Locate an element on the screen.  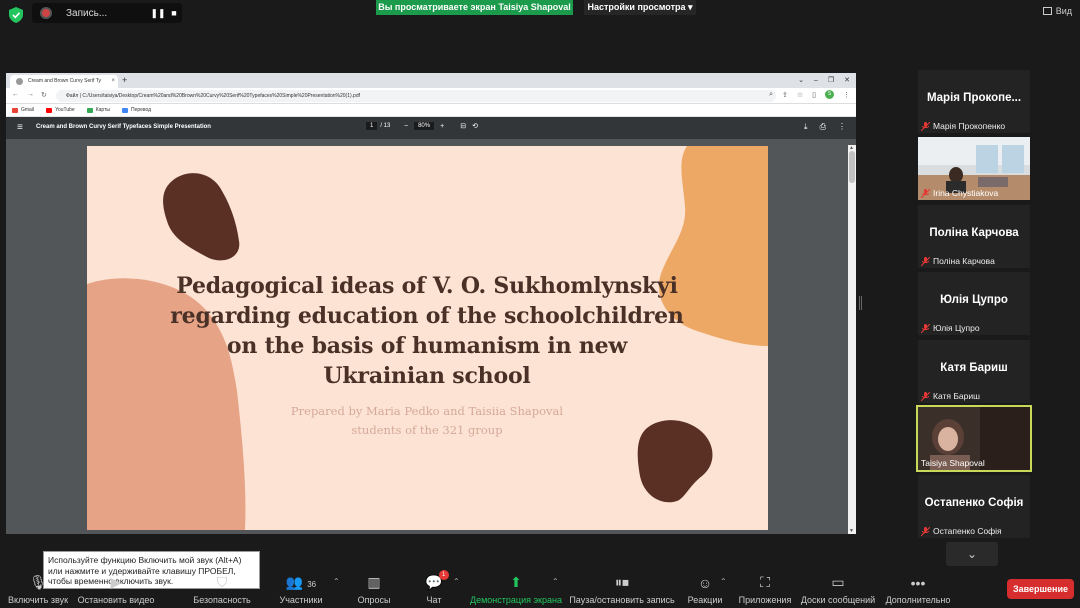
whiteboard-icon: ▭ is located at coordinates (838, 582).